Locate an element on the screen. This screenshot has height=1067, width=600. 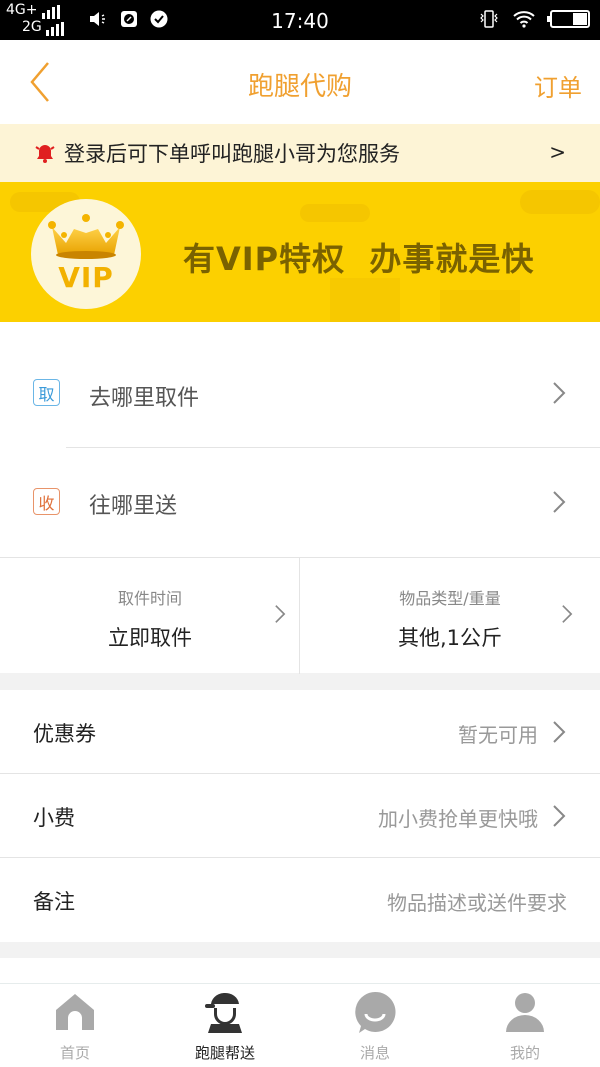
vip-banner: VIP 有VIP特权 办事就是快 is located at coordinates (300, 252).